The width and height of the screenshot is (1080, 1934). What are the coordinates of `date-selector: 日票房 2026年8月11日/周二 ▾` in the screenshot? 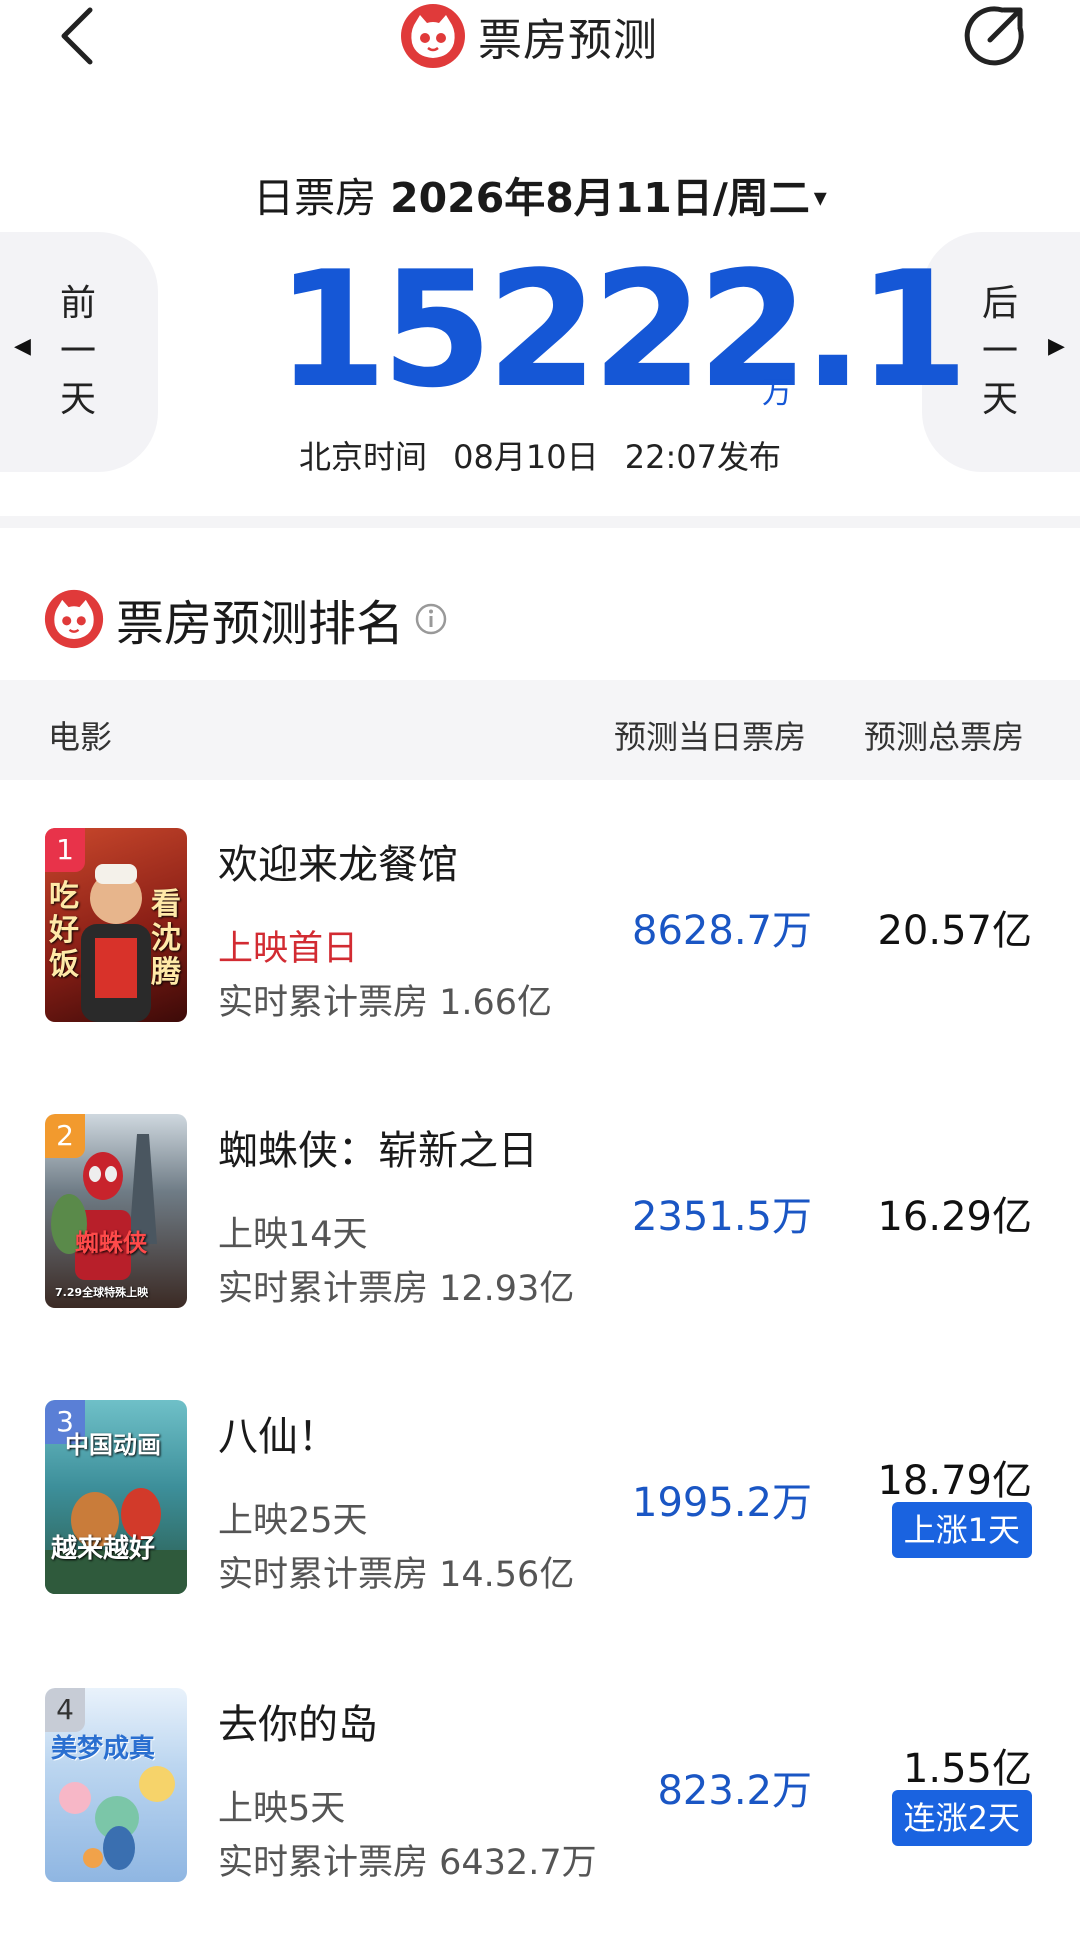 It's located at (540, 194).